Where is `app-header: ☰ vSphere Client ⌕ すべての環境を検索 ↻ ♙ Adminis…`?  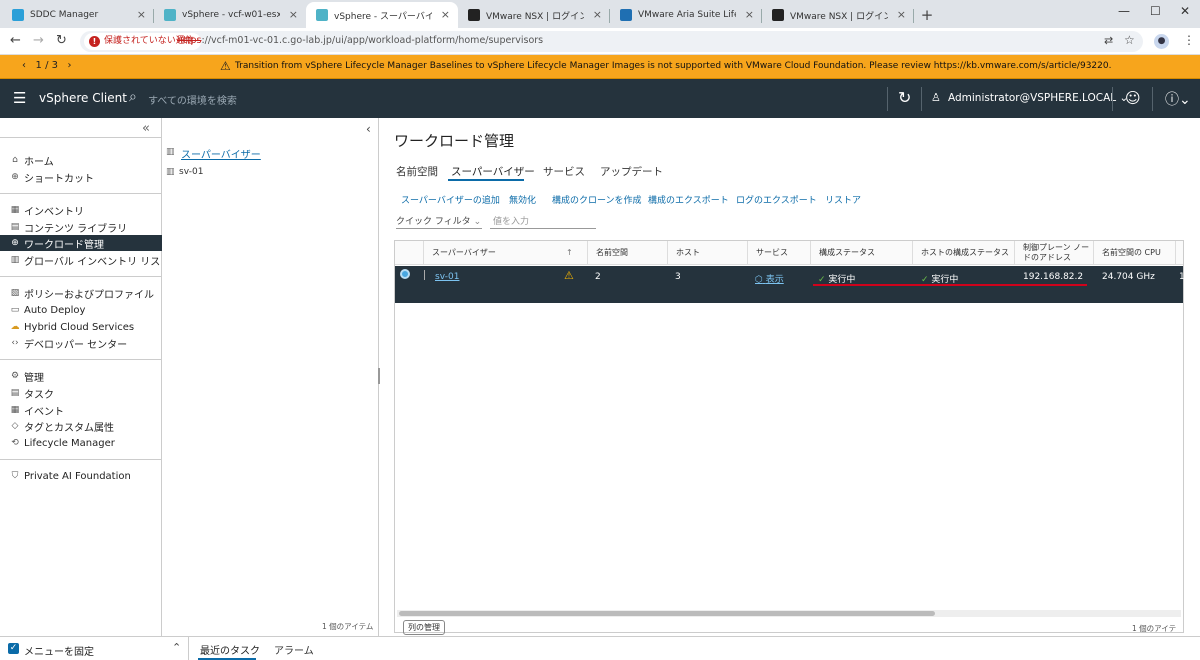
app-header: ☰ vSphere Client ⌕ すべての環境を検索 ↻ ♙ Adminis… is located at coordinates (600, 98).